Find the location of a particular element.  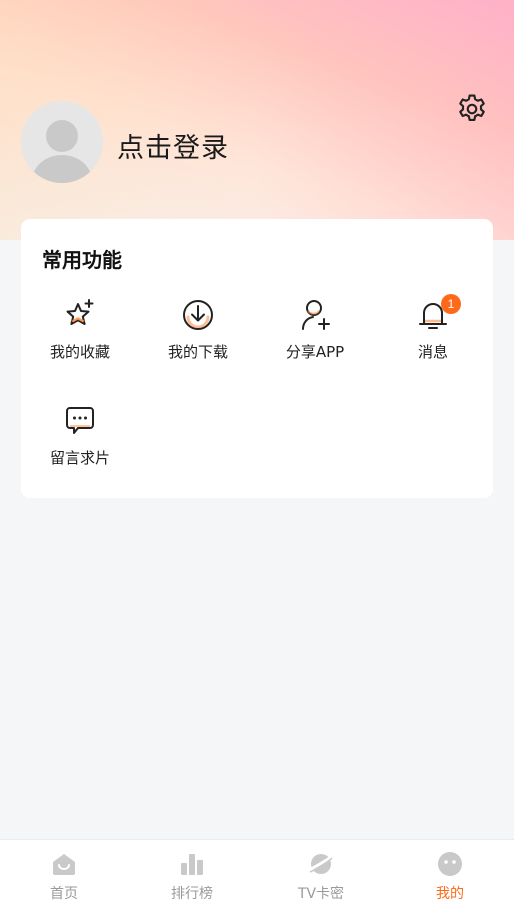

download-icon is located at coordinates (198, 315).